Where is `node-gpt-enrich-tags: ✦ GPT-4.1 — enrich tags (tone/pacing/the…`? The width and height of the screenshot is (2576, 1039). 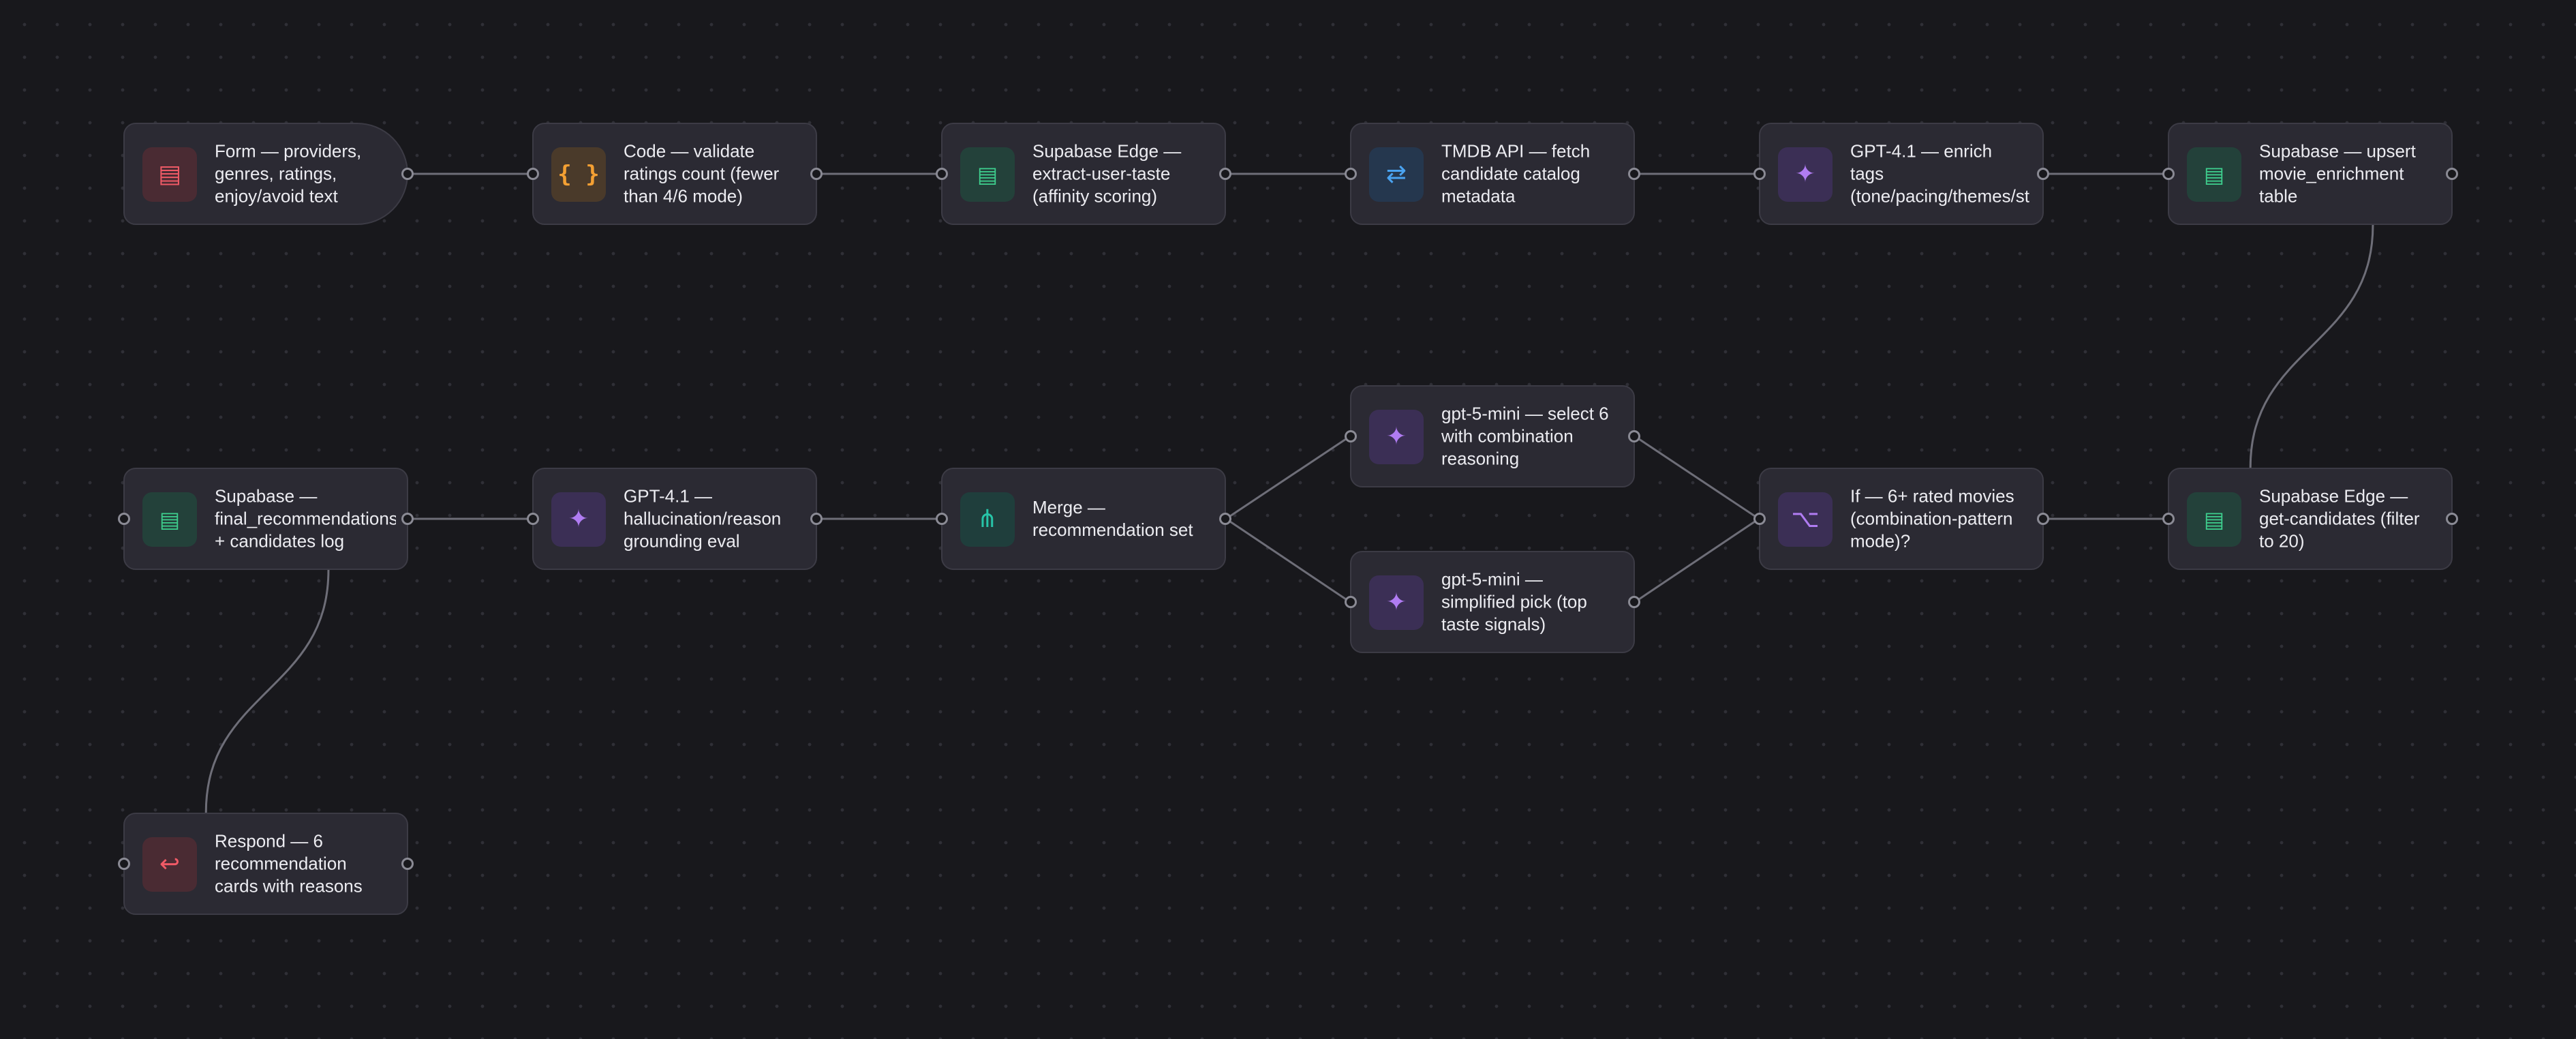 node-gpt-enrich-tags: ✦ GPT-4.1 — enrich tags (tone/pacing/the… is located at coordinates (1901, 174).